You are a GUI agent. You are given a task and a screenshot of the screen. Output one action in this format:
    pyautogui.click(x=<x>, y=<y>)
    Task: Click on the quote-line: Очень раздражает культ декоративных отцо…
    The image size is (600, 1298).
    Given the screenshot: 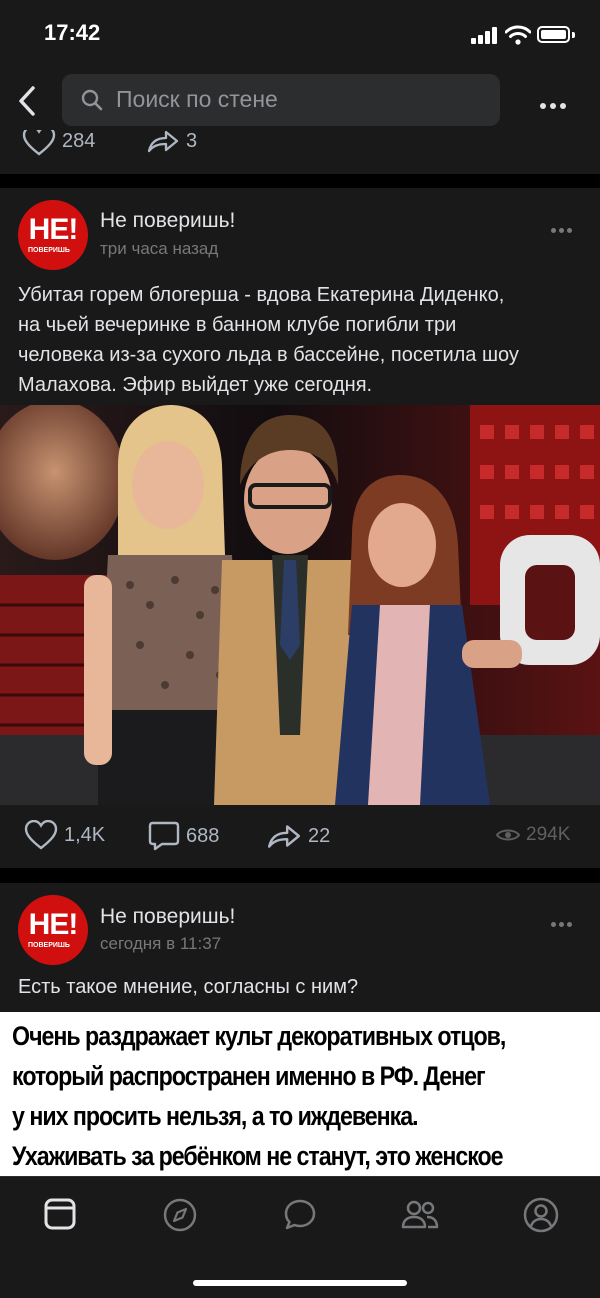 What is the action you would take?
    pyautogui.click(x=259, y=1036)
    